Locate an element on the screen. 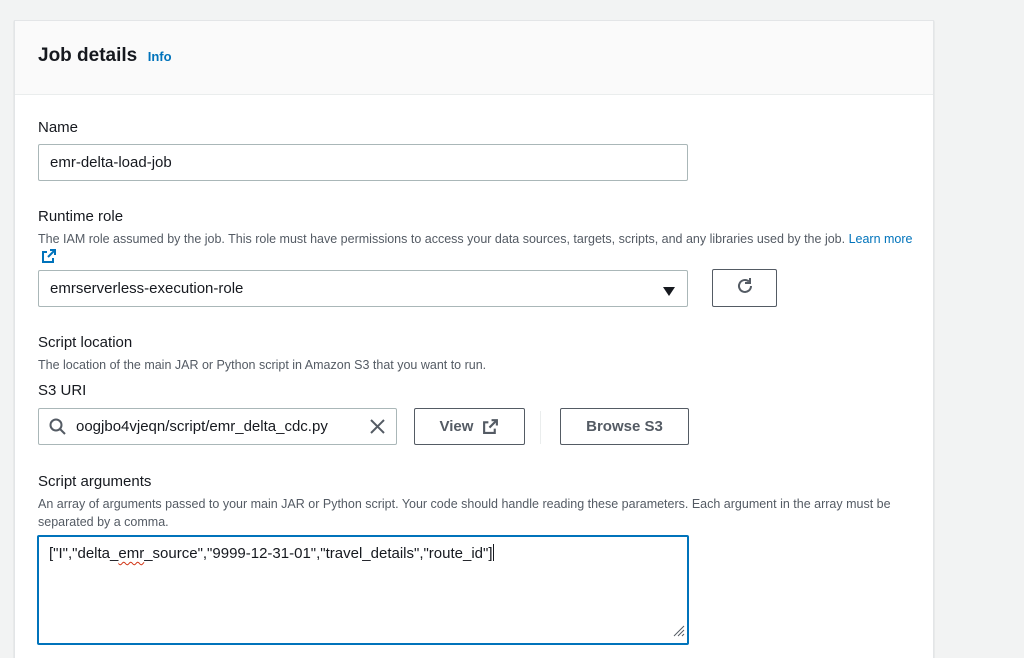 The height and width of the screenshot is (658, 1024). s3-uri-input: oogjbo4vjeqn/script/emr_delta_cdc.py is located at coordinates (217, 426).